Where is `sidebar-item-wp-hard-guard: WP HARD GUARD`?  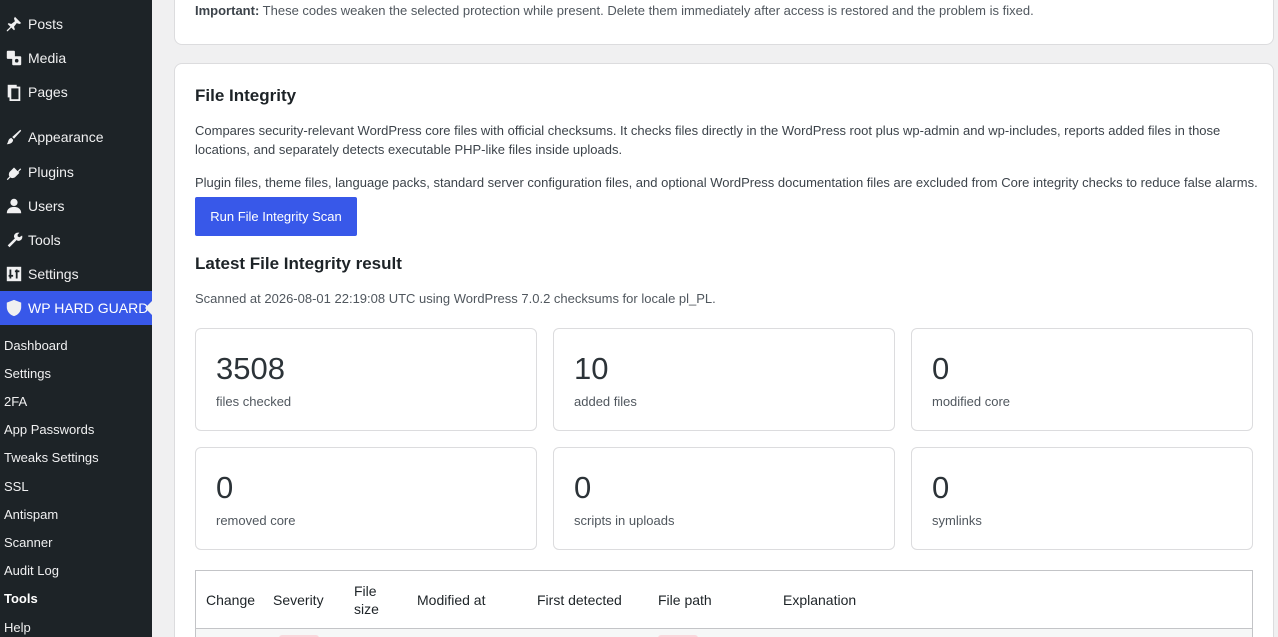
sidebar-item-wp-hard-guard: WP HARD GUARD is located at coordinates (76, 308).